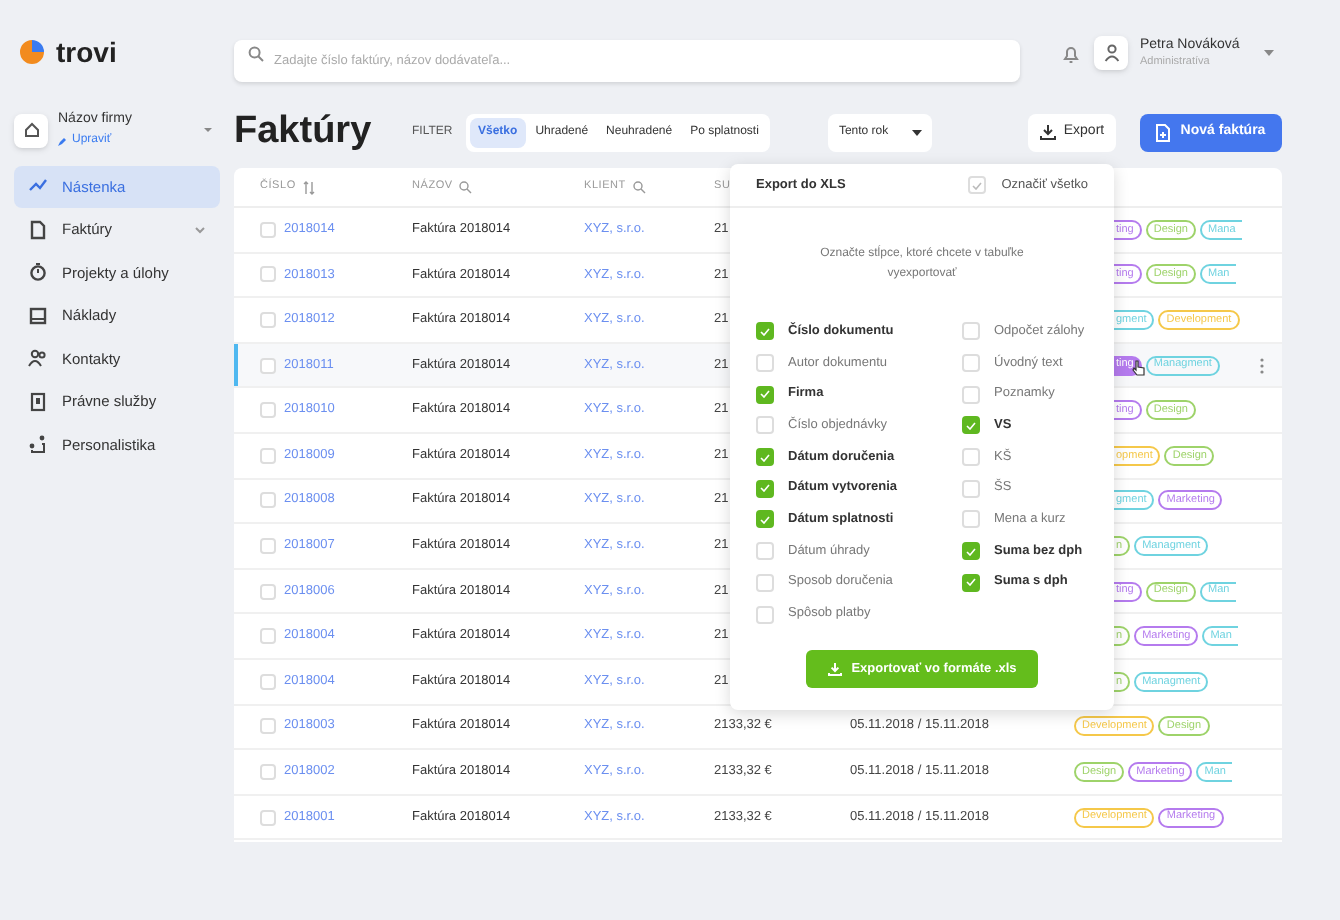 The height and width of the screenshot is (920, 1340). I want to click on people-icon, so click(38, 358).